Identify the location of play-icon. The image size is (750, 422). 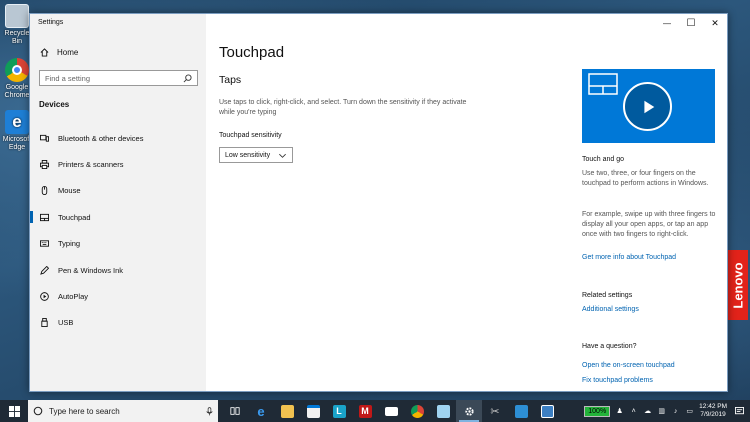
(647, 106).